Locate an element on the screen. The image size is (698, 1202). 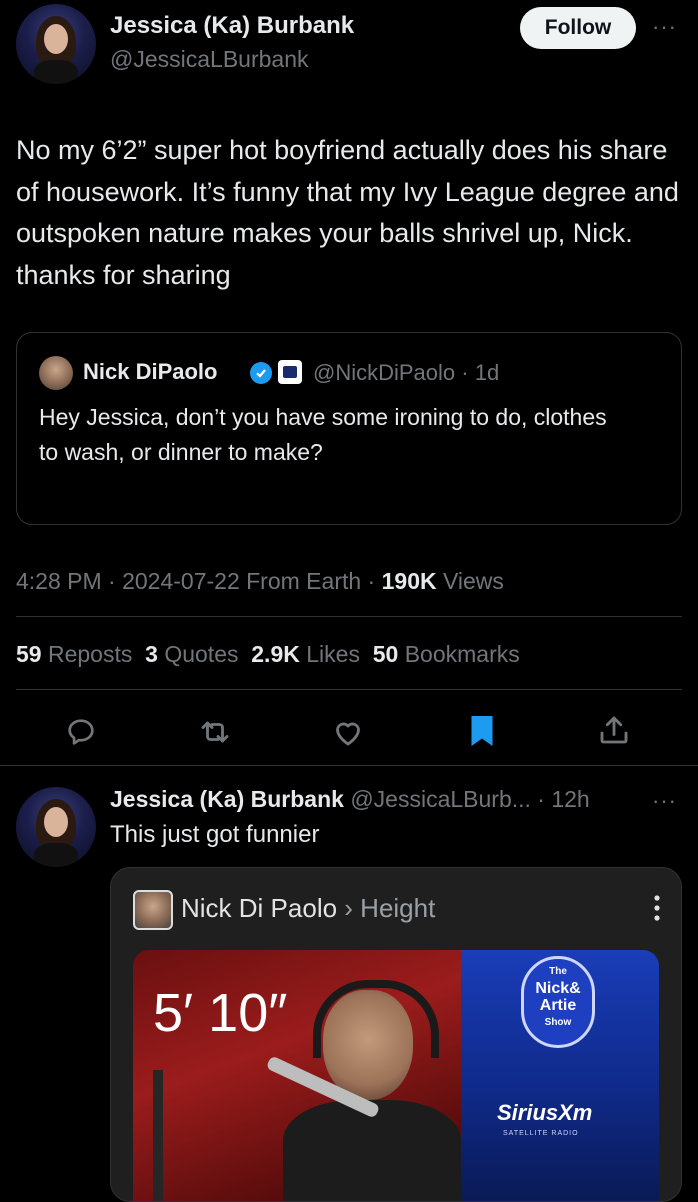
author-name: Jessica (Ka) Burbank is located at coordinates (232, 26).